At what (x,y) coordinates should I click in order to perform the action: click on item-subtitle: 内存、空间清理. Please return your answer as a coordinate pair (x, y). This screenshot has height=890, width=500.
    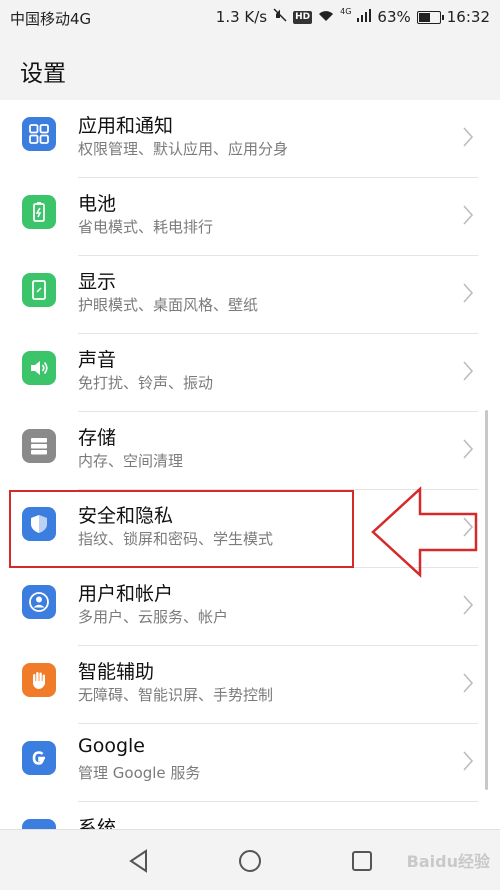
    Looking at the image, I should click on (131, 461).